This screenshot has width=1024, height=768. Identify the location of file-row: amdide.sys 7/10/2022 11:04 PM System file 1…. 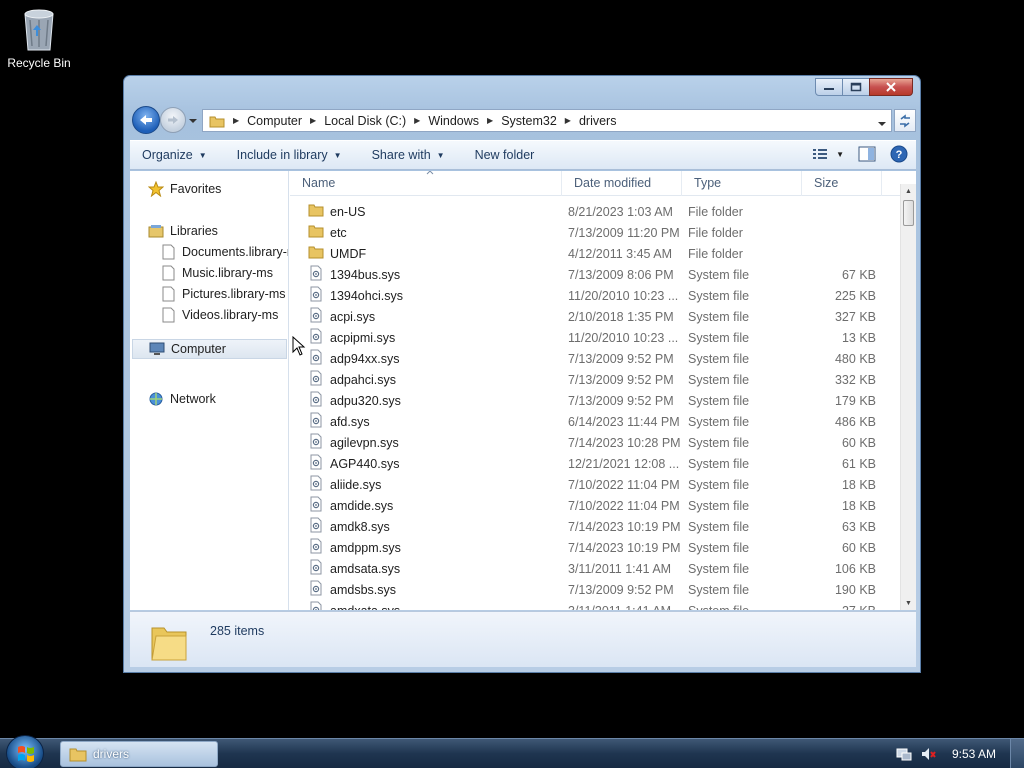
(595, 505).